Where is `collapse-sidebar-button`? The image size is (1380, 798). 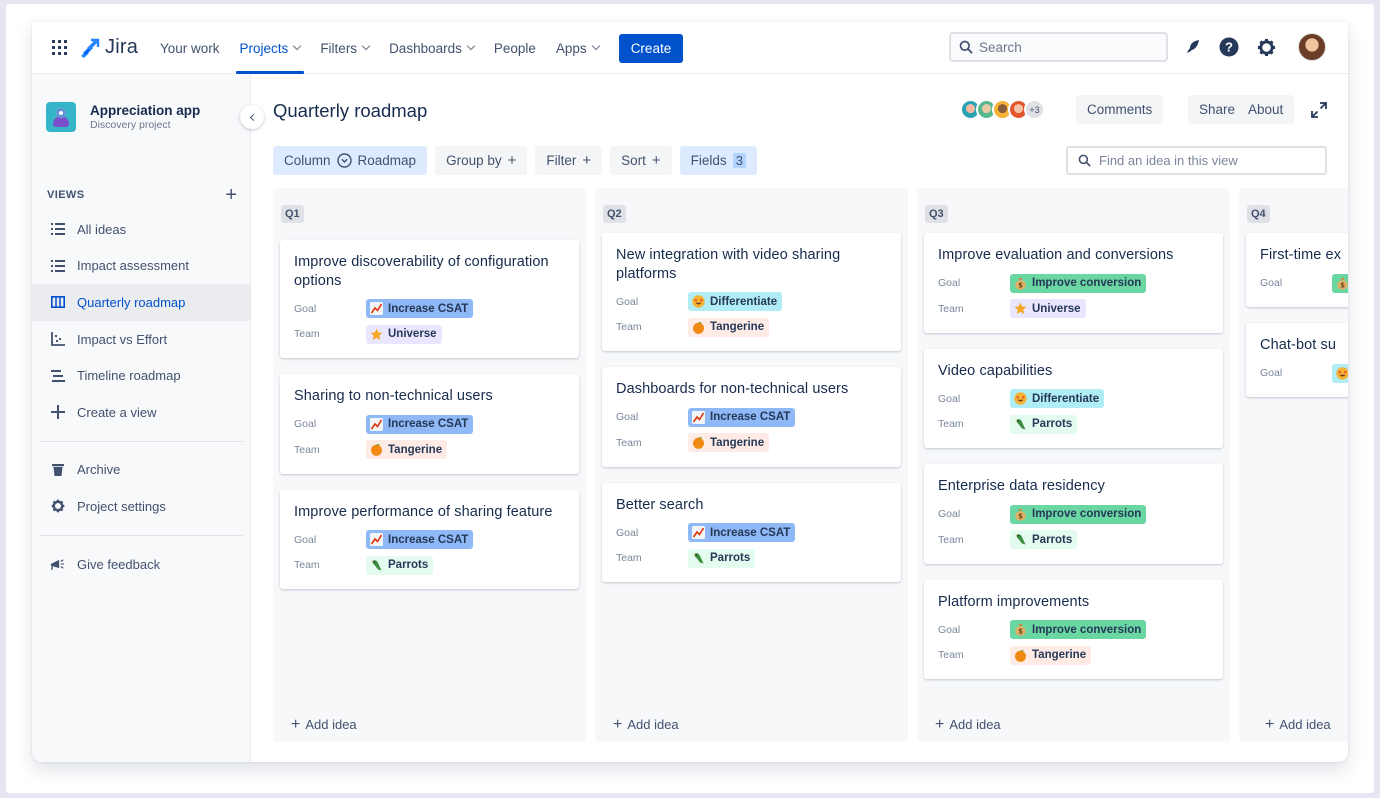
collapse-sidebar-button is located at coordinates (252, 117).